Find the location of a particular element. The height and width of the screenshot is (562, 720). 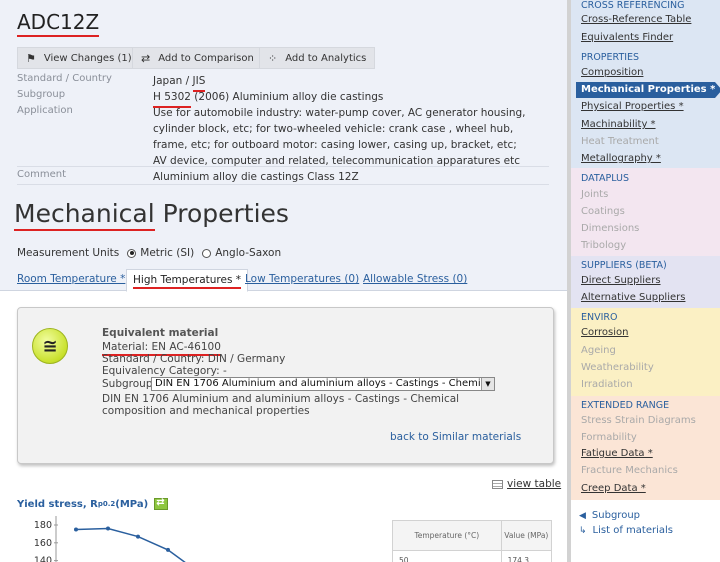

values-table: Temperature (°C) Value (MPa) 50 174.3 is located at coordinates (472, 541).